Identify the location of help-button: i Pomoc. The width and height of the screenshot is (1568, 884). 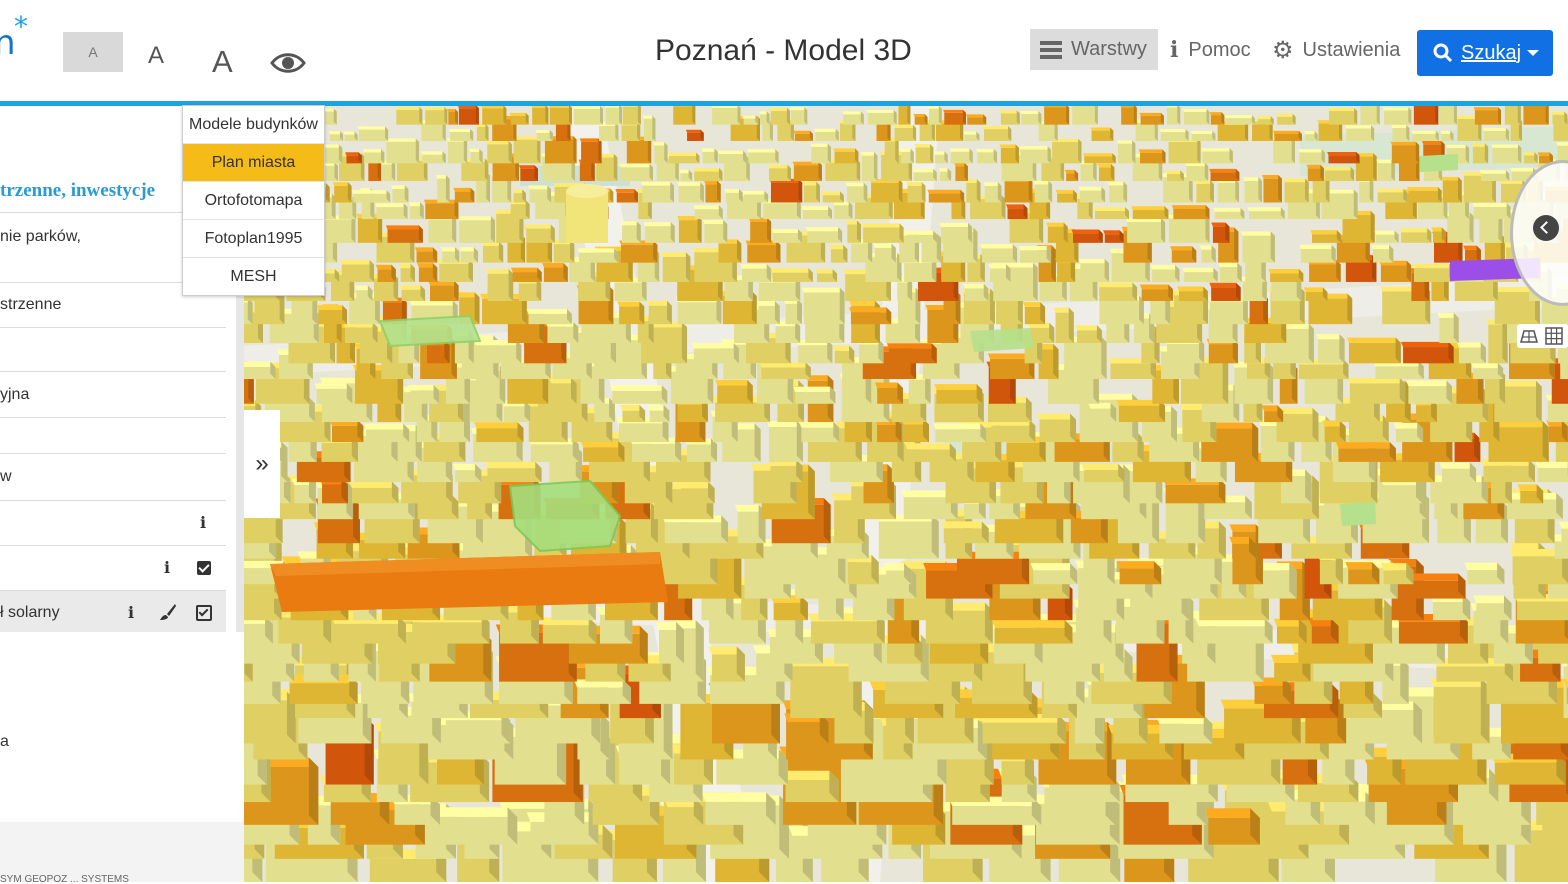
(1210, 50).